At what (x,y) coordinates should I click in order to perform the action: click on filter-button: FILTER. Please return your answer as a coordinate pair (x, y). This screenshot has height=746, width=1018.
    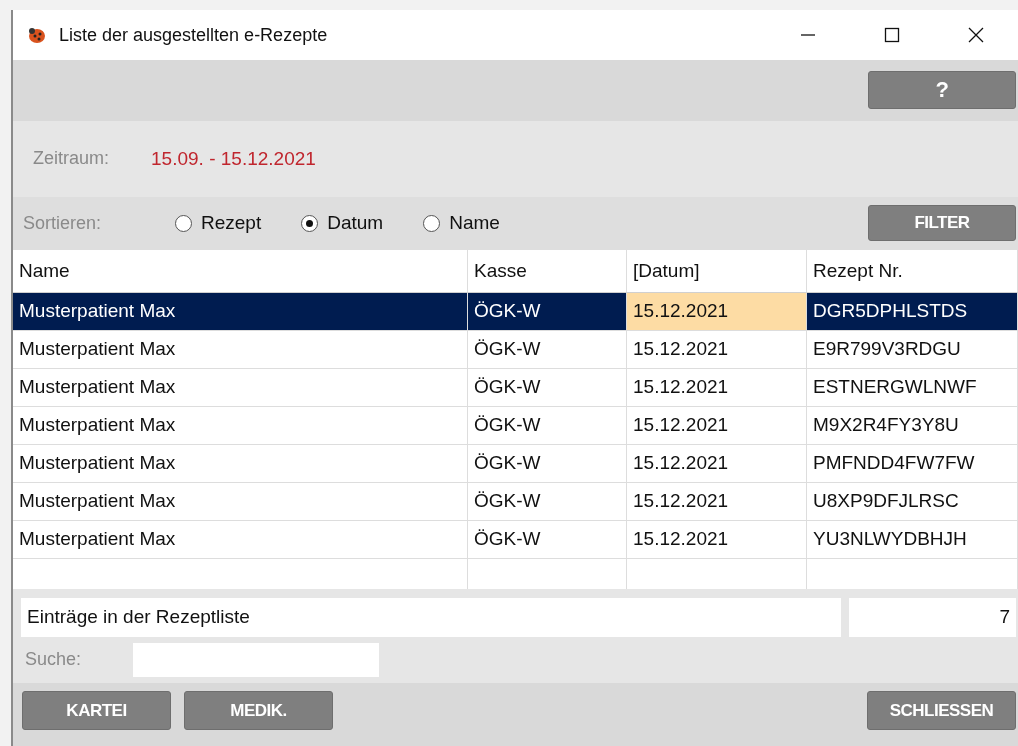
    Looking at the image, I should click on (942, 223).